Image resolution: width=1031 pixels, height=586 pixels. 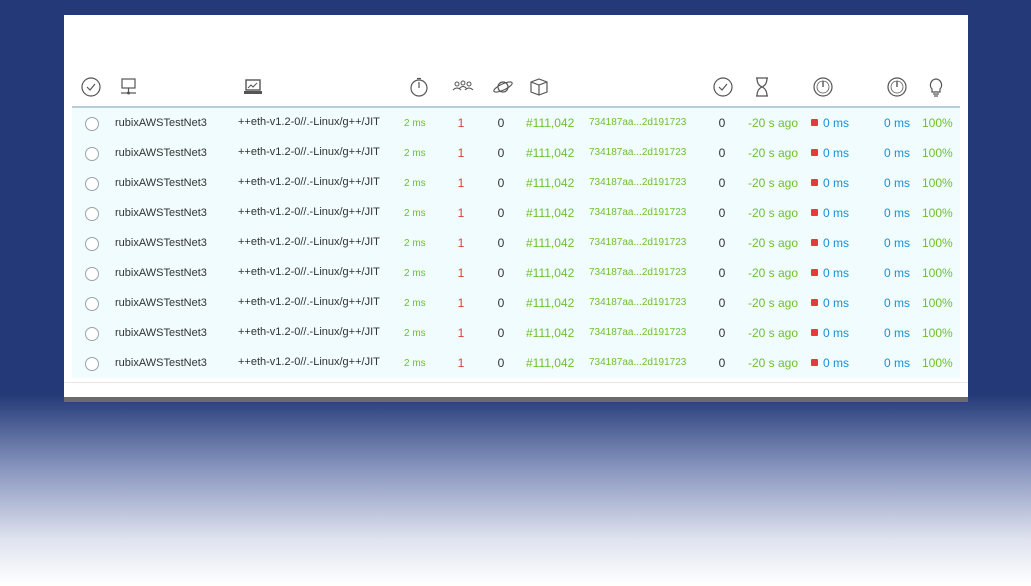 What do you see at coordinates (253, 87) in the screenshot?
I see `laptop-icon` at bounding box center [253, 87].